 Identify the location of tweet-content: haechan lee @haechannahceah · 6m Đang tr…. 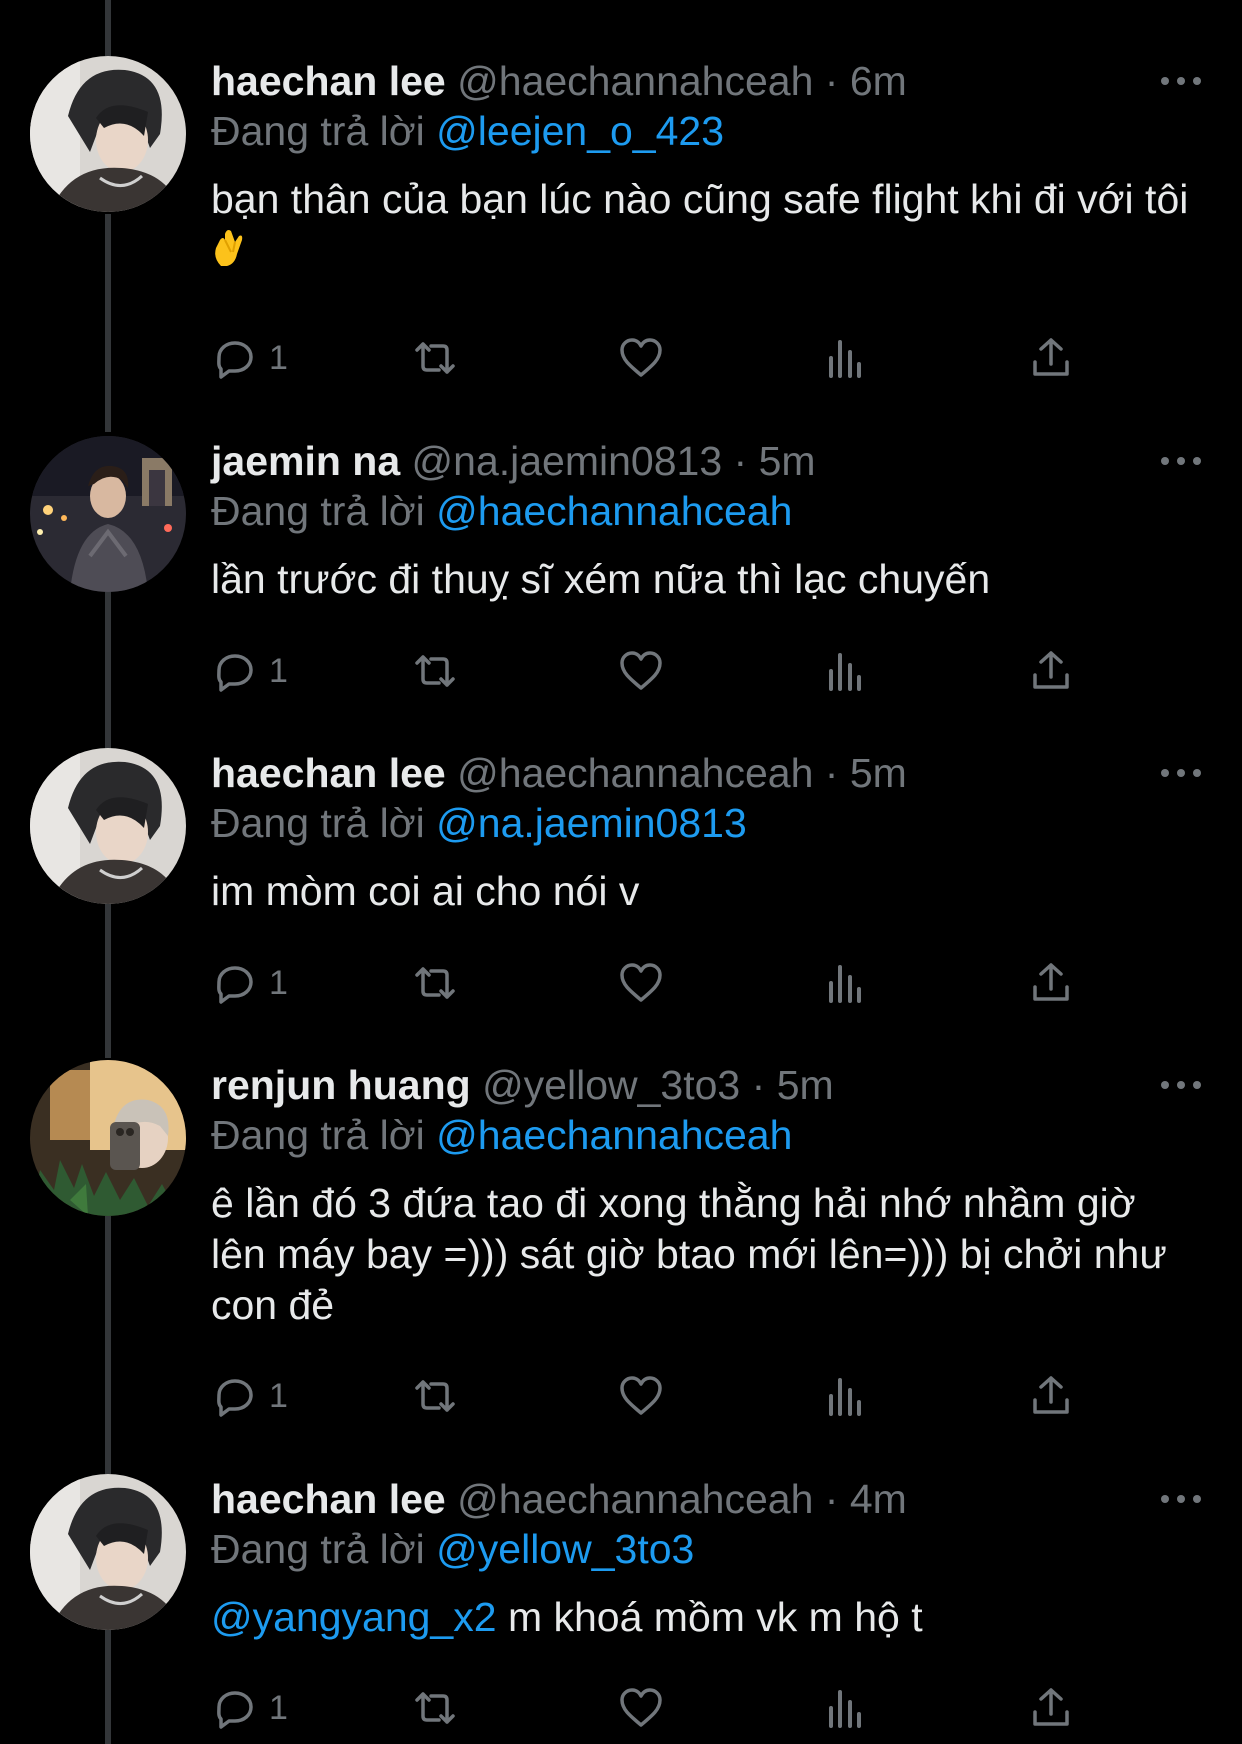
(706, 166).